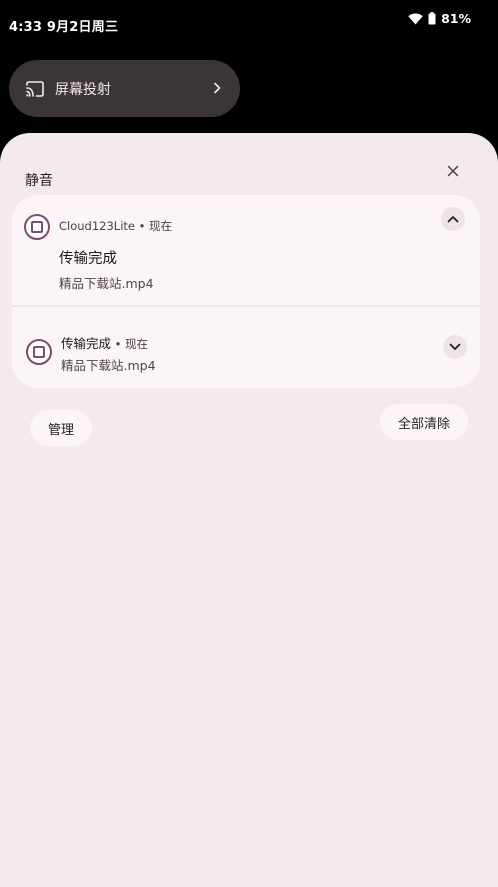 Image resolution: width=498 pixels, height=887 pixels. Describe the element at coordinates (246, 306) in the screenshot. I see `notification-divider` at that location.